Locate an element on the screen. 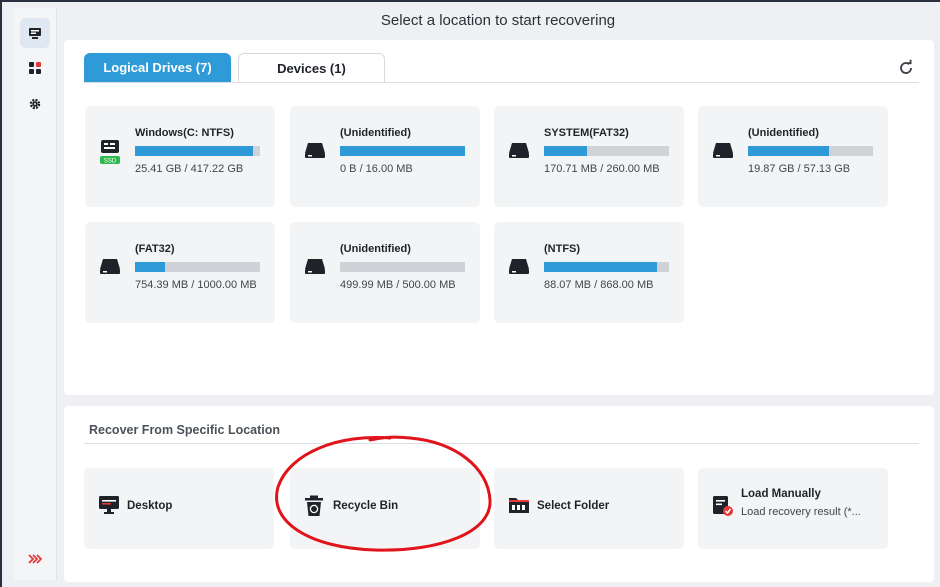 The height and width of the screenshot is (587, 940). expand-chevrons-icon is located at coordinates (35, 559).